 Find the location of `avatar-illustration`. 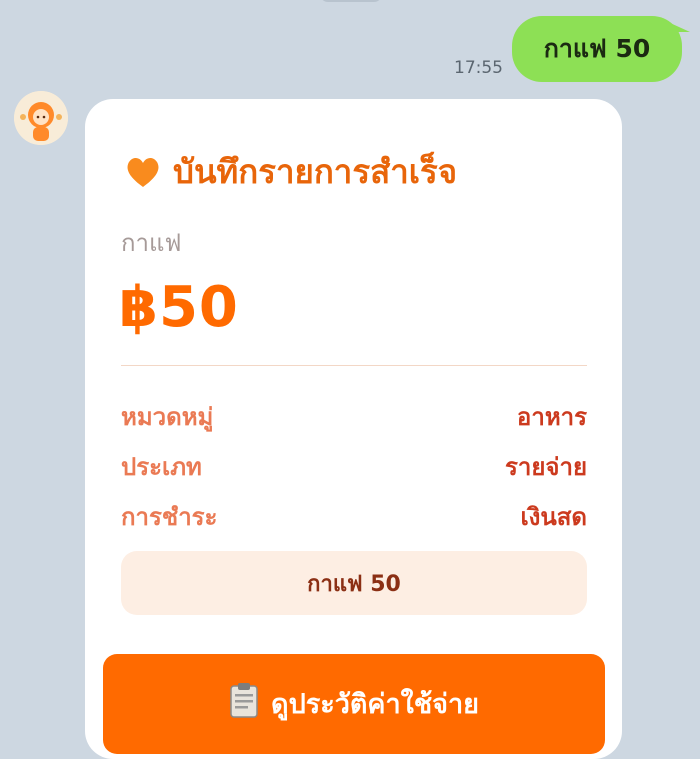

avatar-illustration is located at coordinates (41, 118).